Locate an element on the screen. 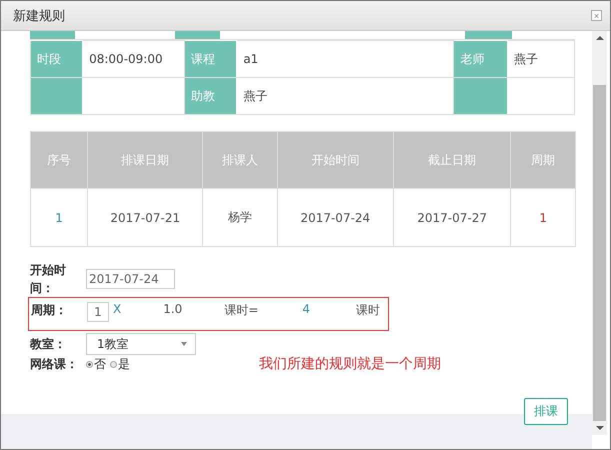  dialog-title: 新建规则 is located at coordinates (39, 16).